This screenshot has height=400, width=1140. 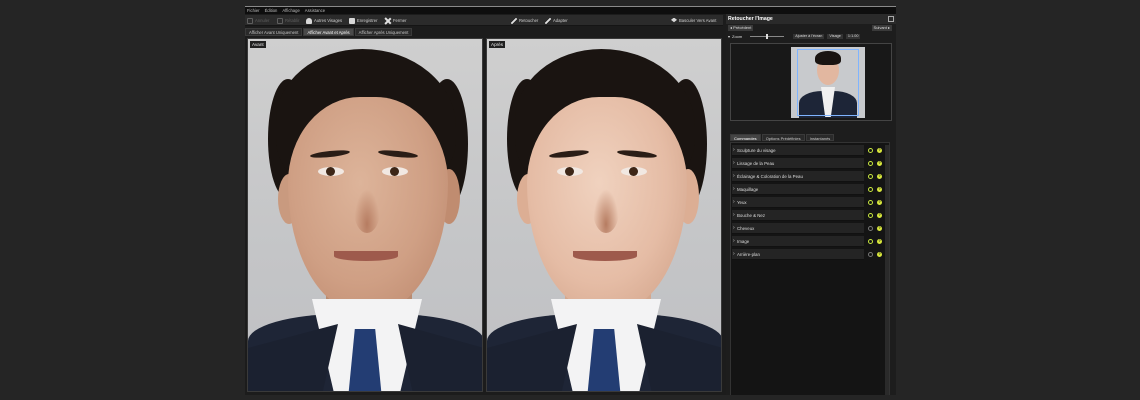 I want to click on next-button: Suivant ▸, so click(x=881, y=28).